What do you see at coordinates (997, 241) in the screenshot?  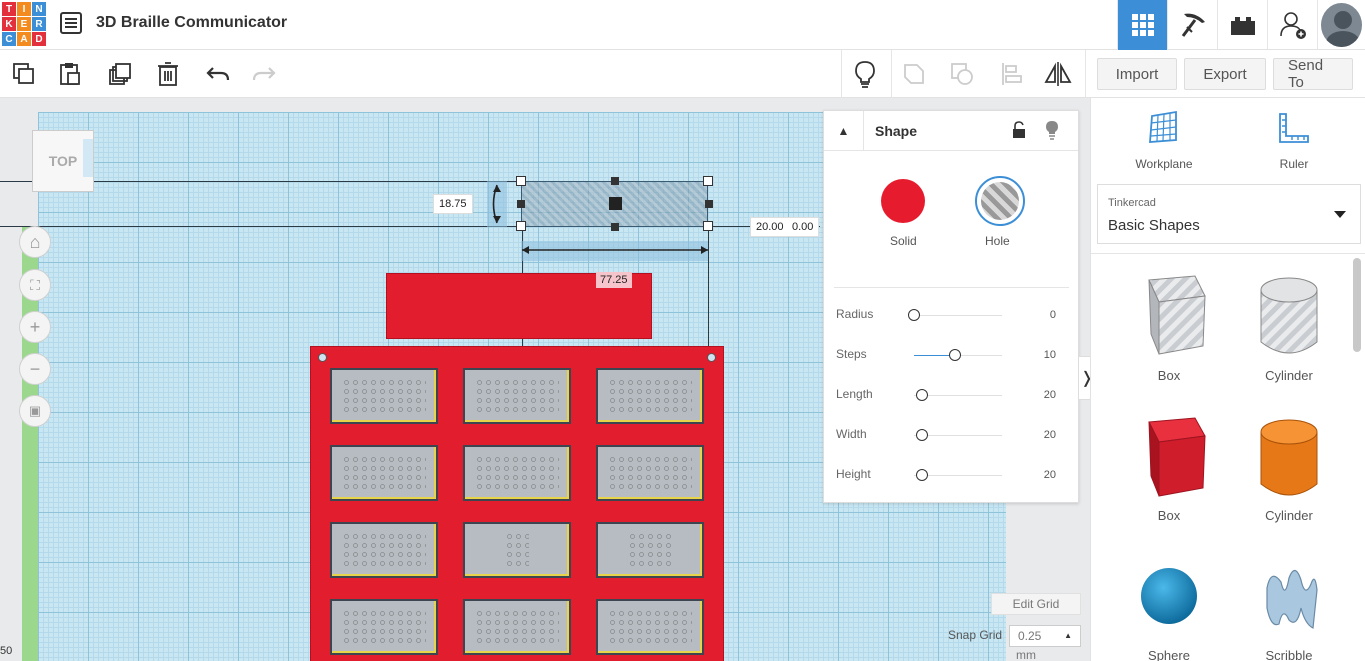 I see `hole-label: Hole` at bounding box center [997, 241].